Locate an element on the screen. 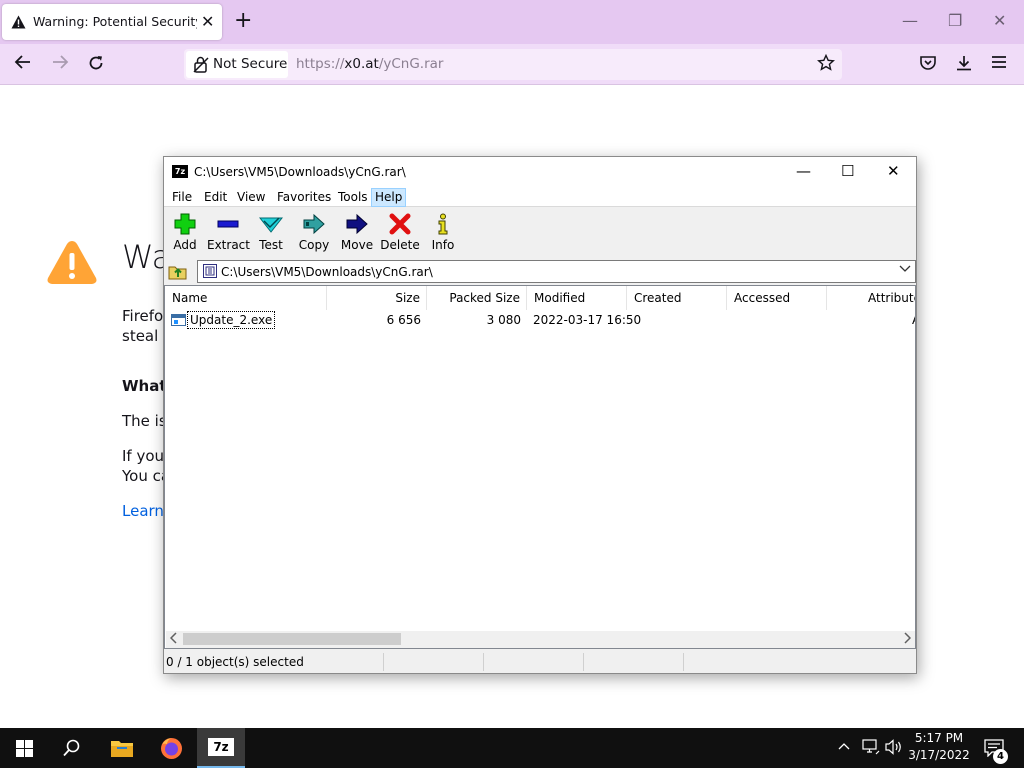 Image resolution: width=1024 pixels, height=768 pixels. downloads-icon is located at coordinates (964, 65).